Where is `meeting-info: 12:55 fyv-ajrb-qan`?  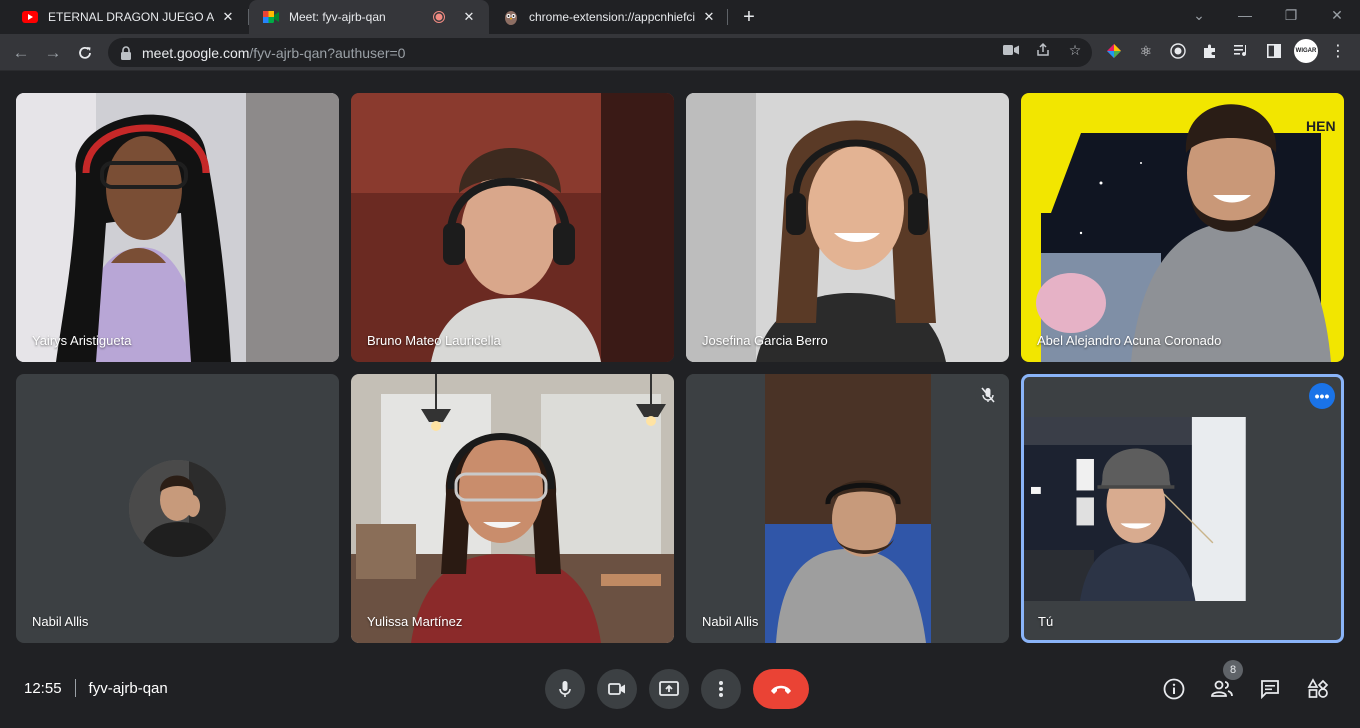 meeting-info: 12:55 fyv-ajrb-qan is located at coordinates (96, 688).